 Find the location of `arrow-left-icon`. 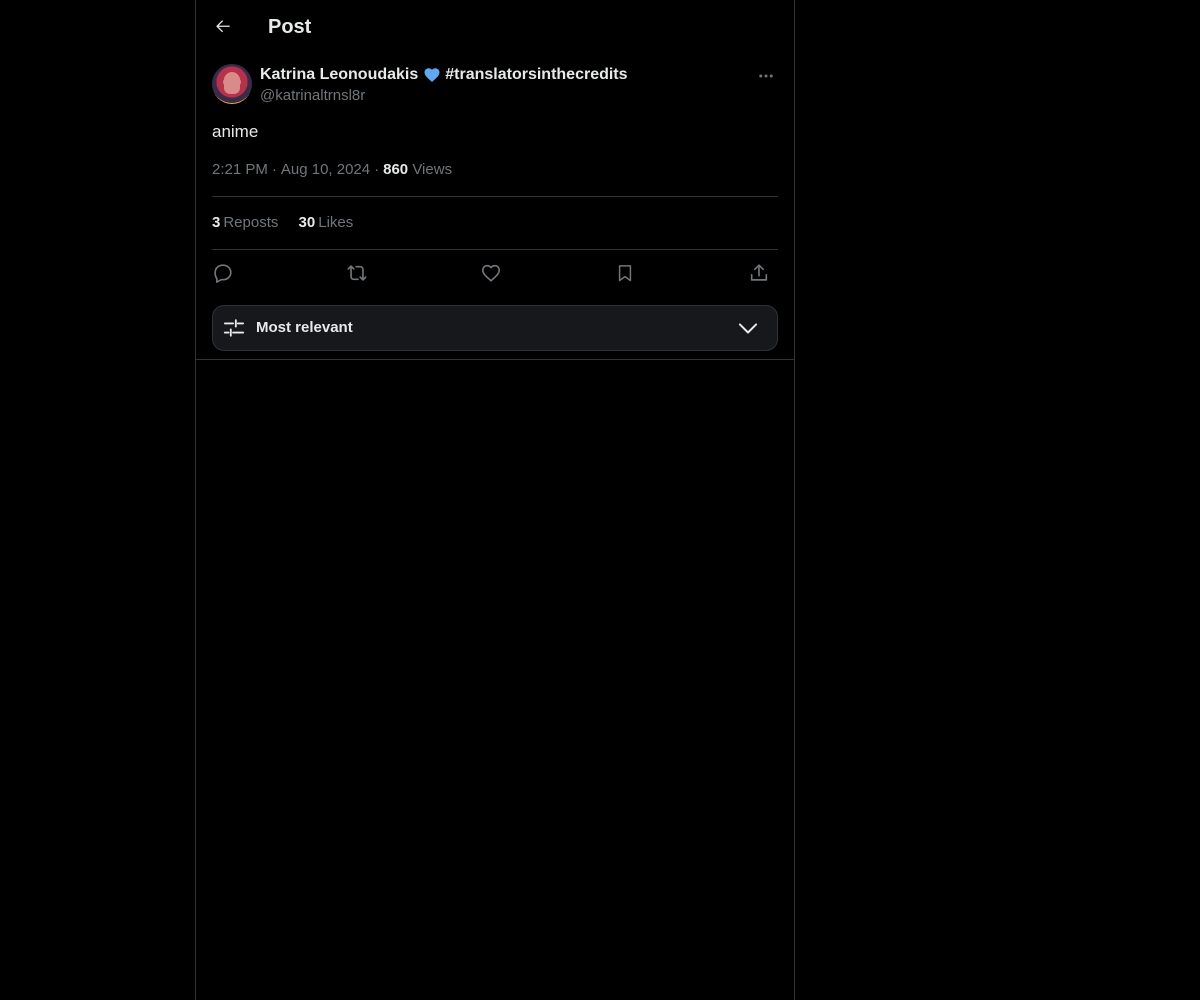

arrow-left-icon is located at coordinates (223, 26).